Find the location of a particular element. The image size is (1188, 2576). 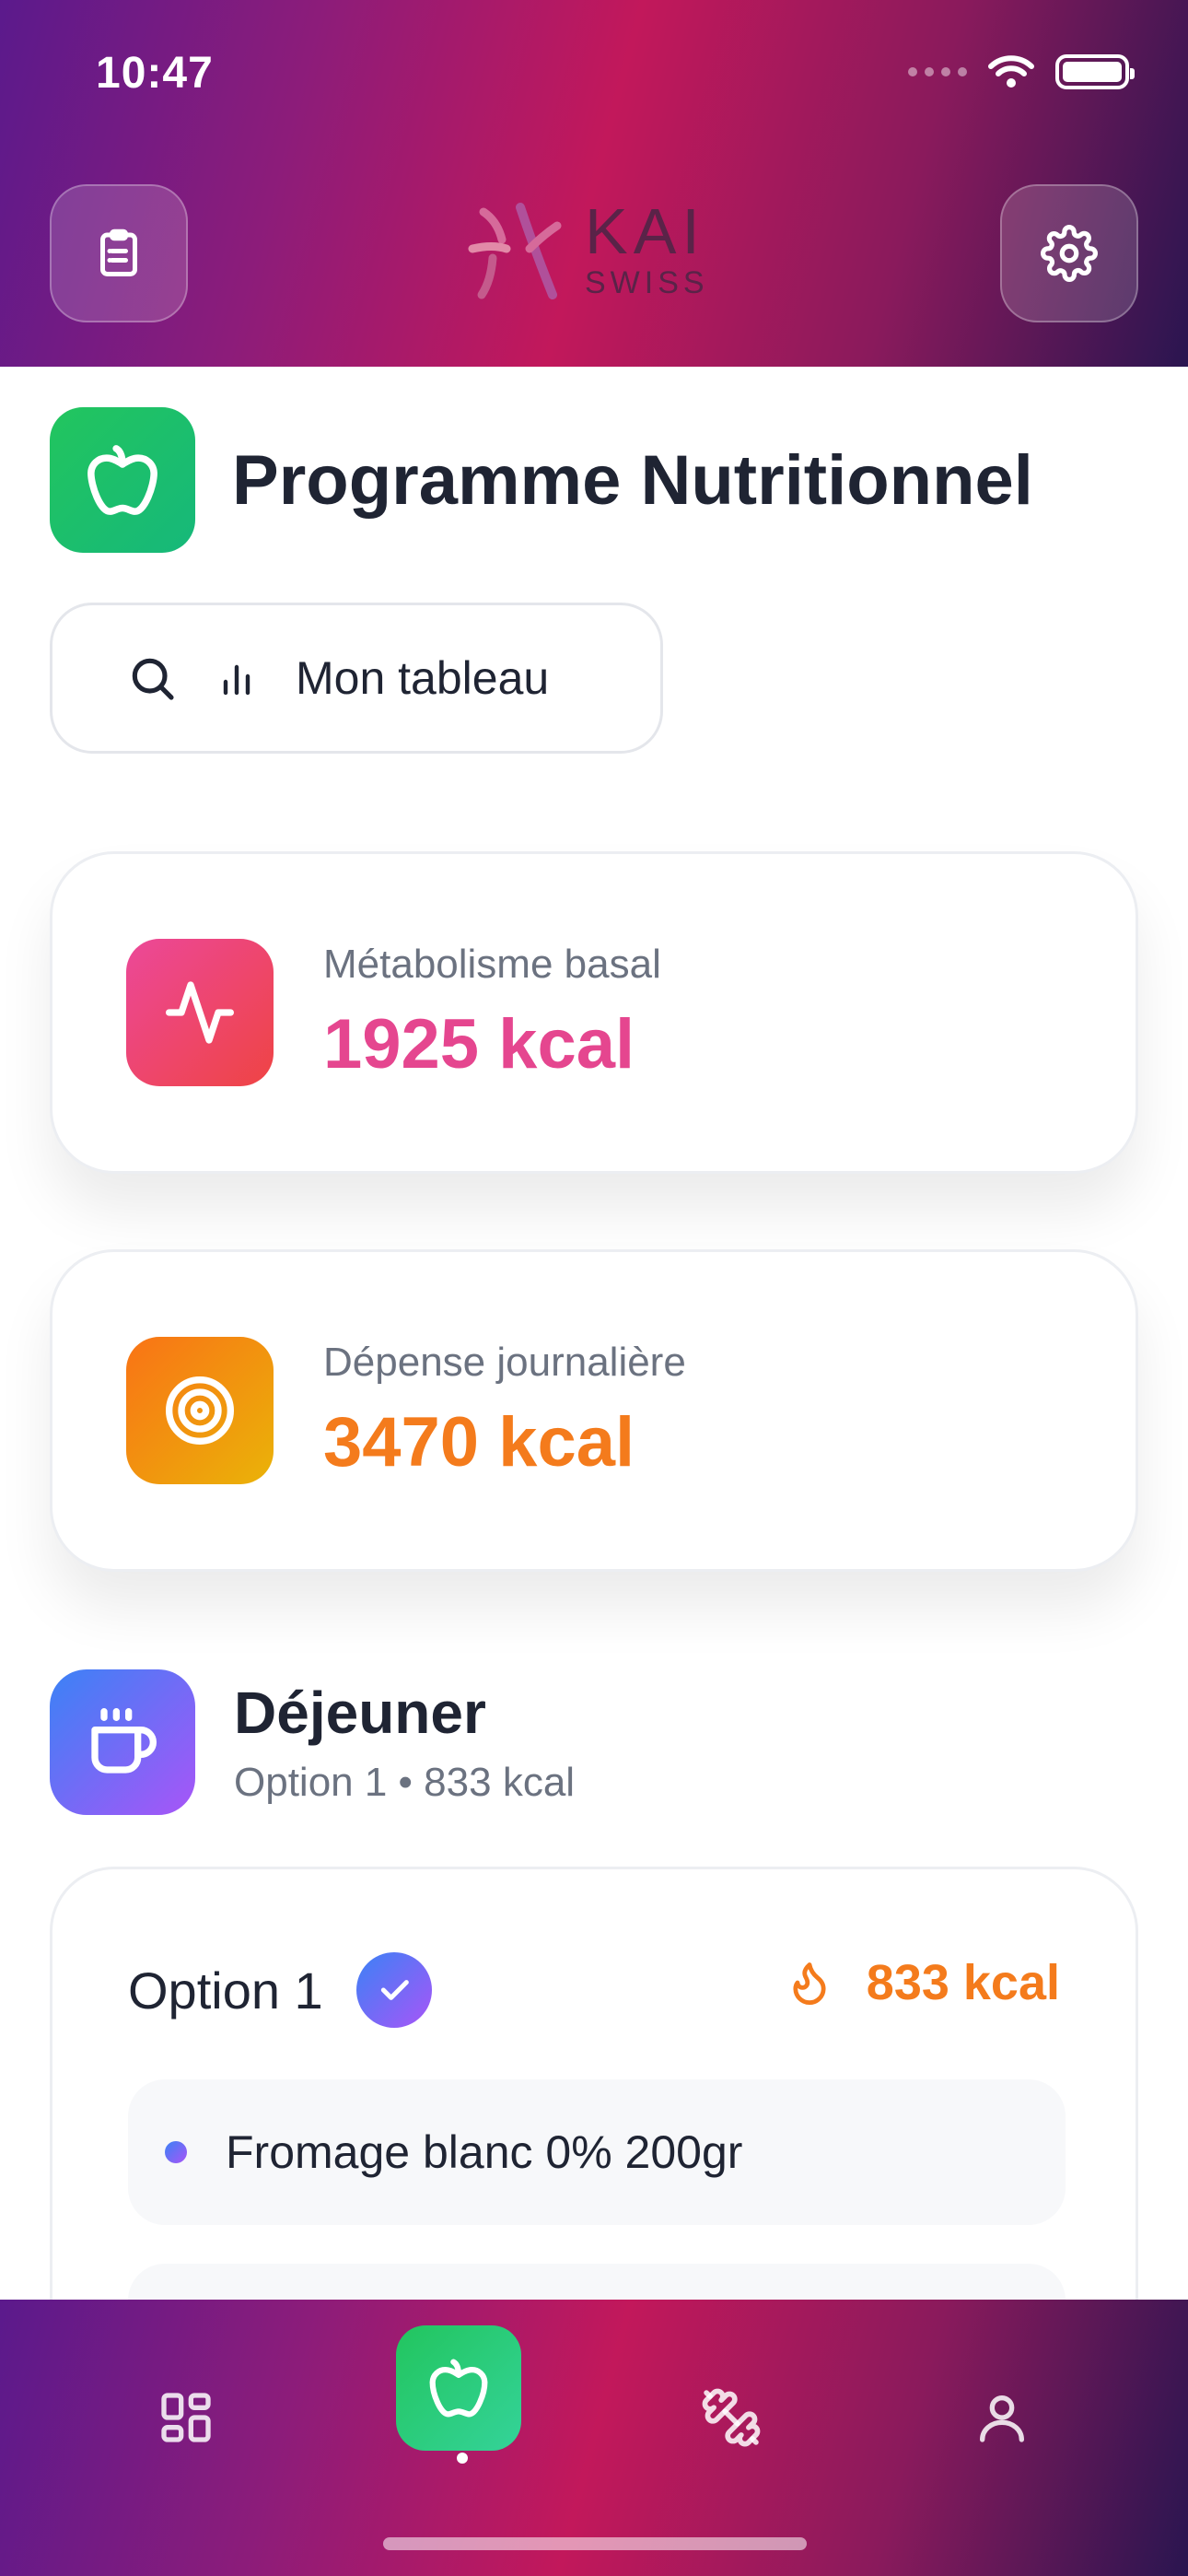

coffee-cup-icon is located at coordinates (124, 1741).